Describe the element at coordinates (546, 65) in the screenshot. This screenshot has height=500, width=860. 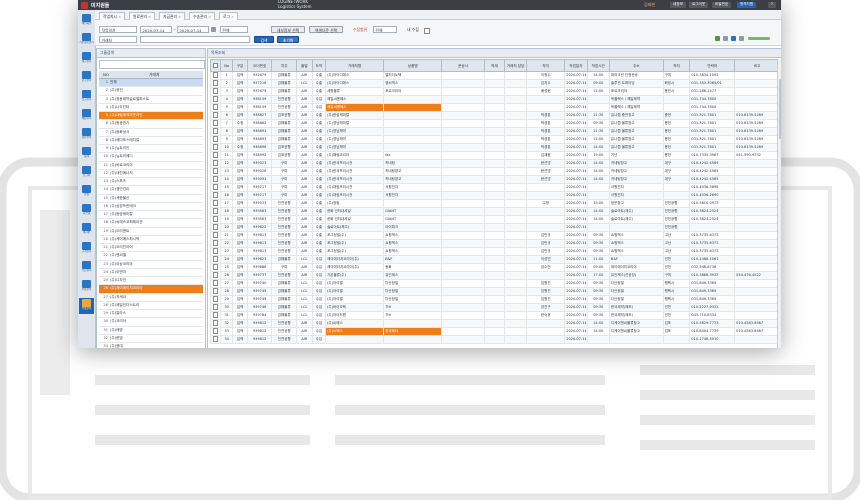
I see `grid-column-header: 착지` at that location.